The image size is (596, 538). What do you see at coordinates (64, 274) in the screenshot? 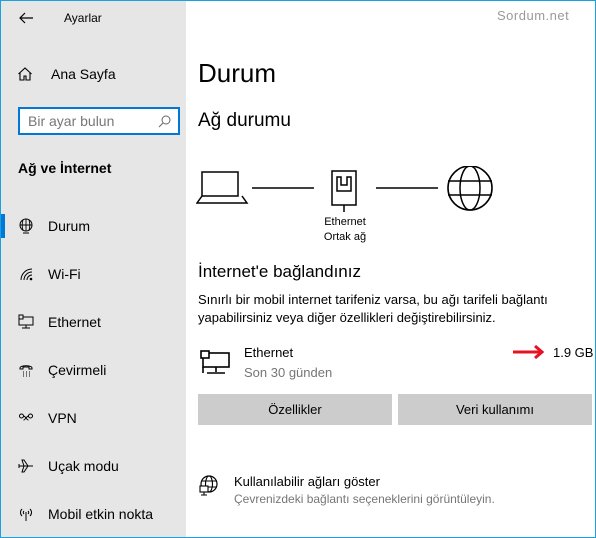
I see `sidebar-item-label: Wi-Fi` at bounding box center [64, 274].